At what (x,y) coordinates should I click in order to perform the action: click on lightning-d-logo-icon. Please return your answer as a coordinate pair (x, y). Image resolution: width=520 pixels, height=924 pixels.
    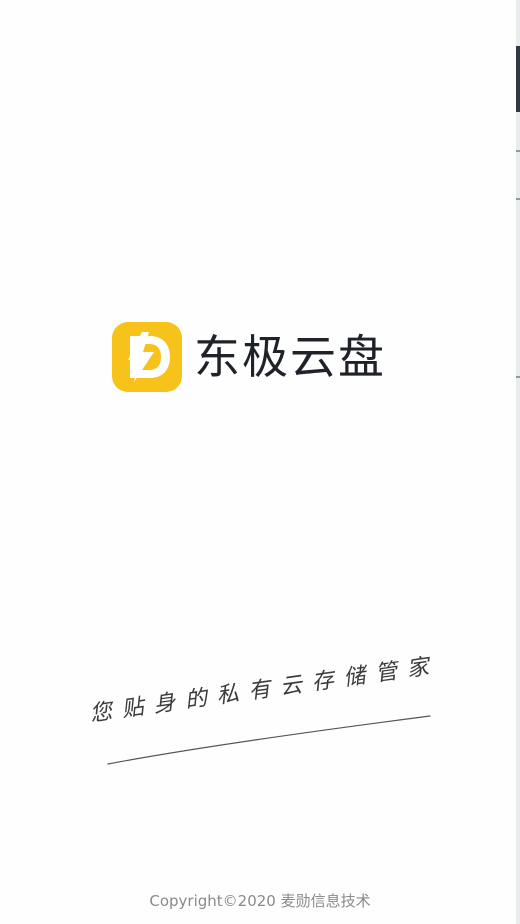
    Looking at the image, I should click on (147, 357).